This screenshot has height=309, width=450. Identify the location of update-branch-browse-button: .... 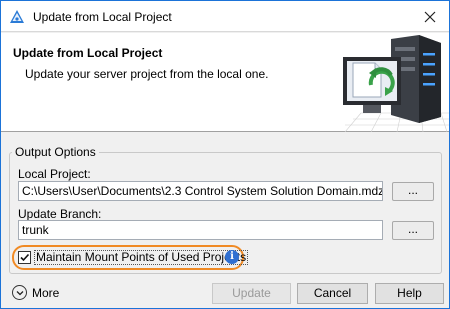
(413, 230).